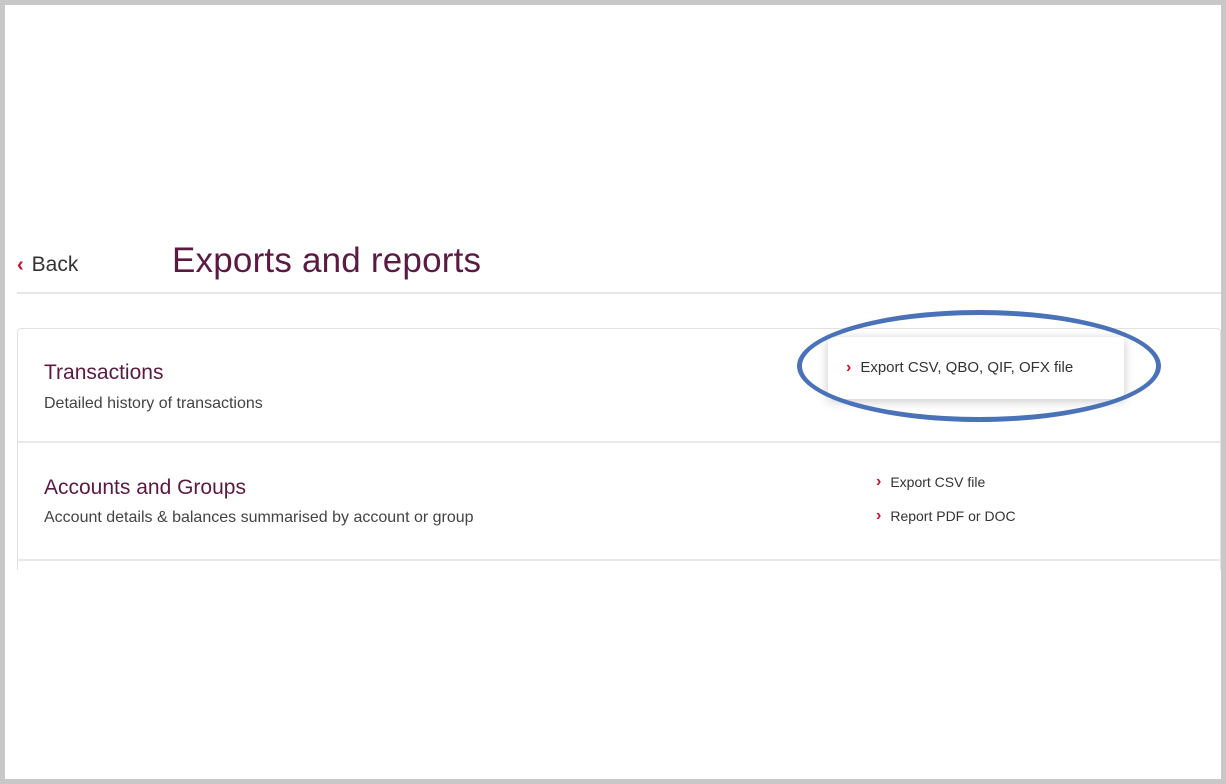  Describe the element at coordinates (953, 516) in the screenshot. I see `action-label: Report PDF or DOC` at that location.